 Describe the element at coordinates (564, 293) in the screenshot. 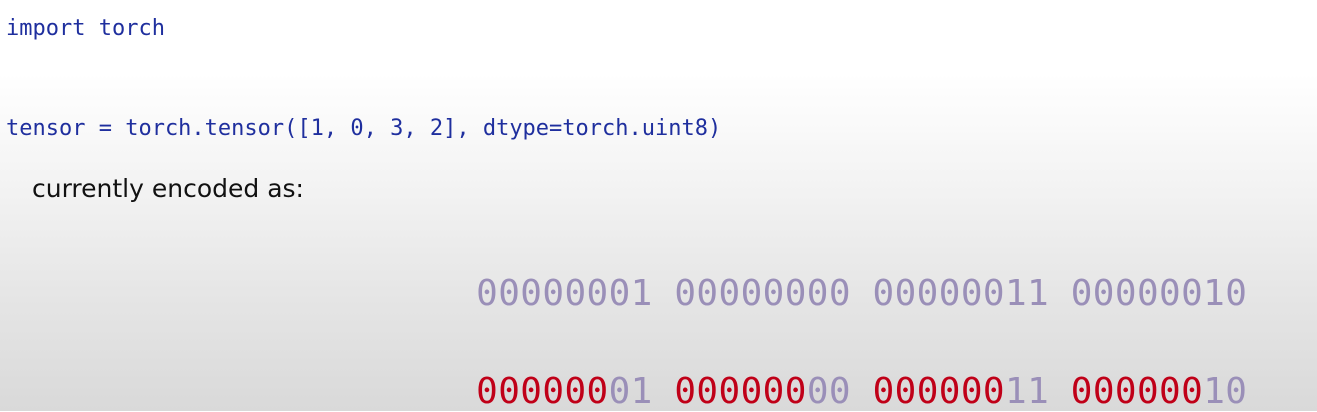

I see `byte-value: 00000001` at that location.